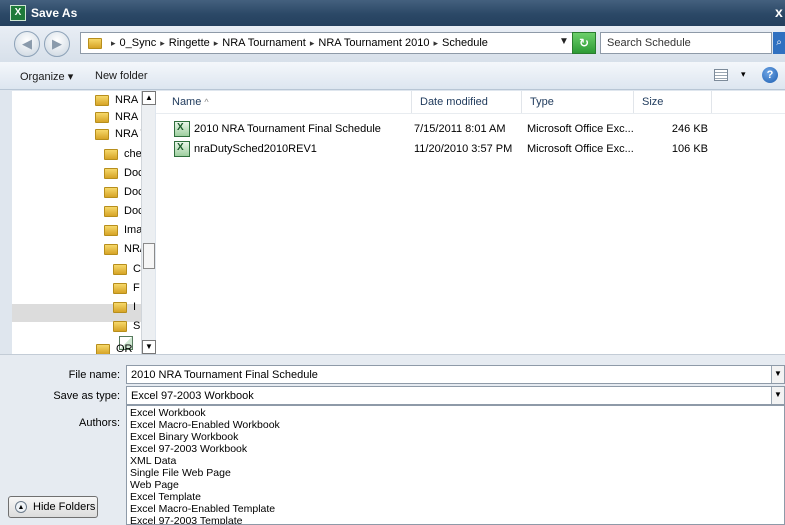 This screenshot has width=785, height=525. Describe the element at coordinates (392, 13) in the screenshot. I see `title-bar: X Save As x` at that location.